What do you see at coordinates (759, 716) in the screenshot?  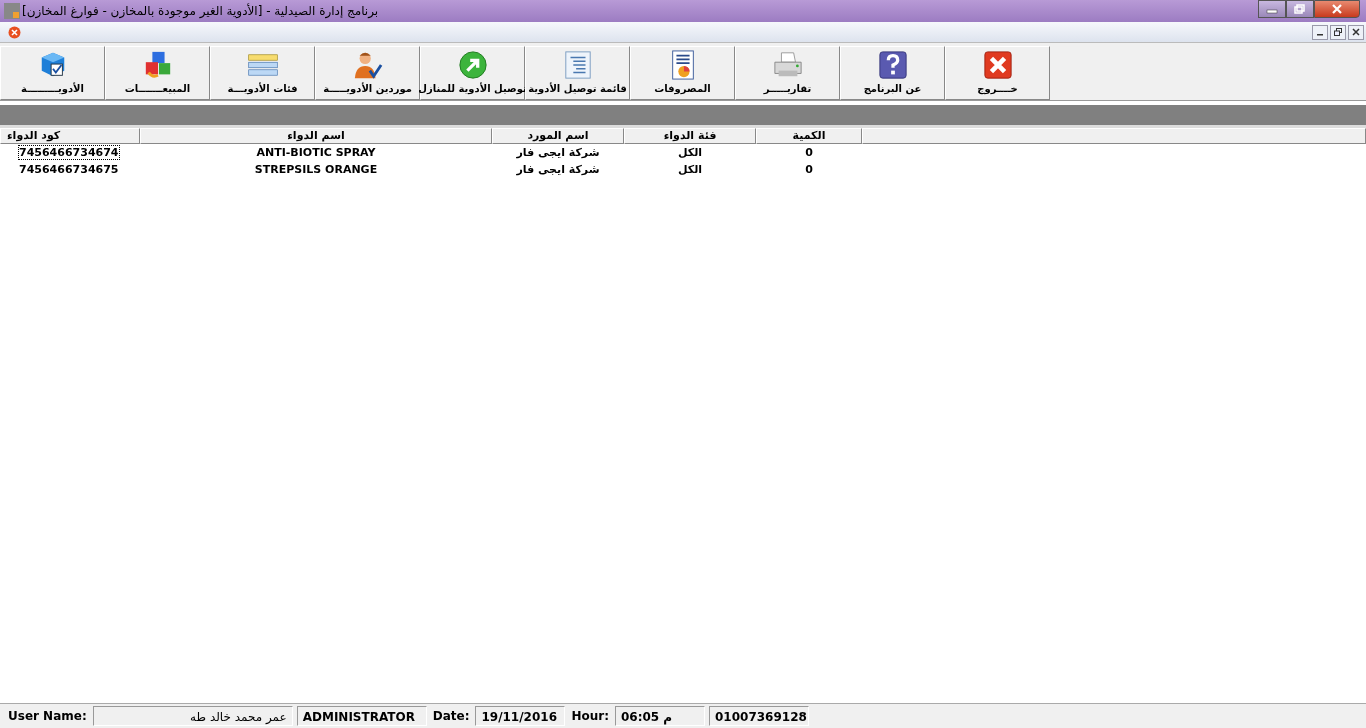 I see `phone-field: 01007369128` at bounding box center [759, 716].